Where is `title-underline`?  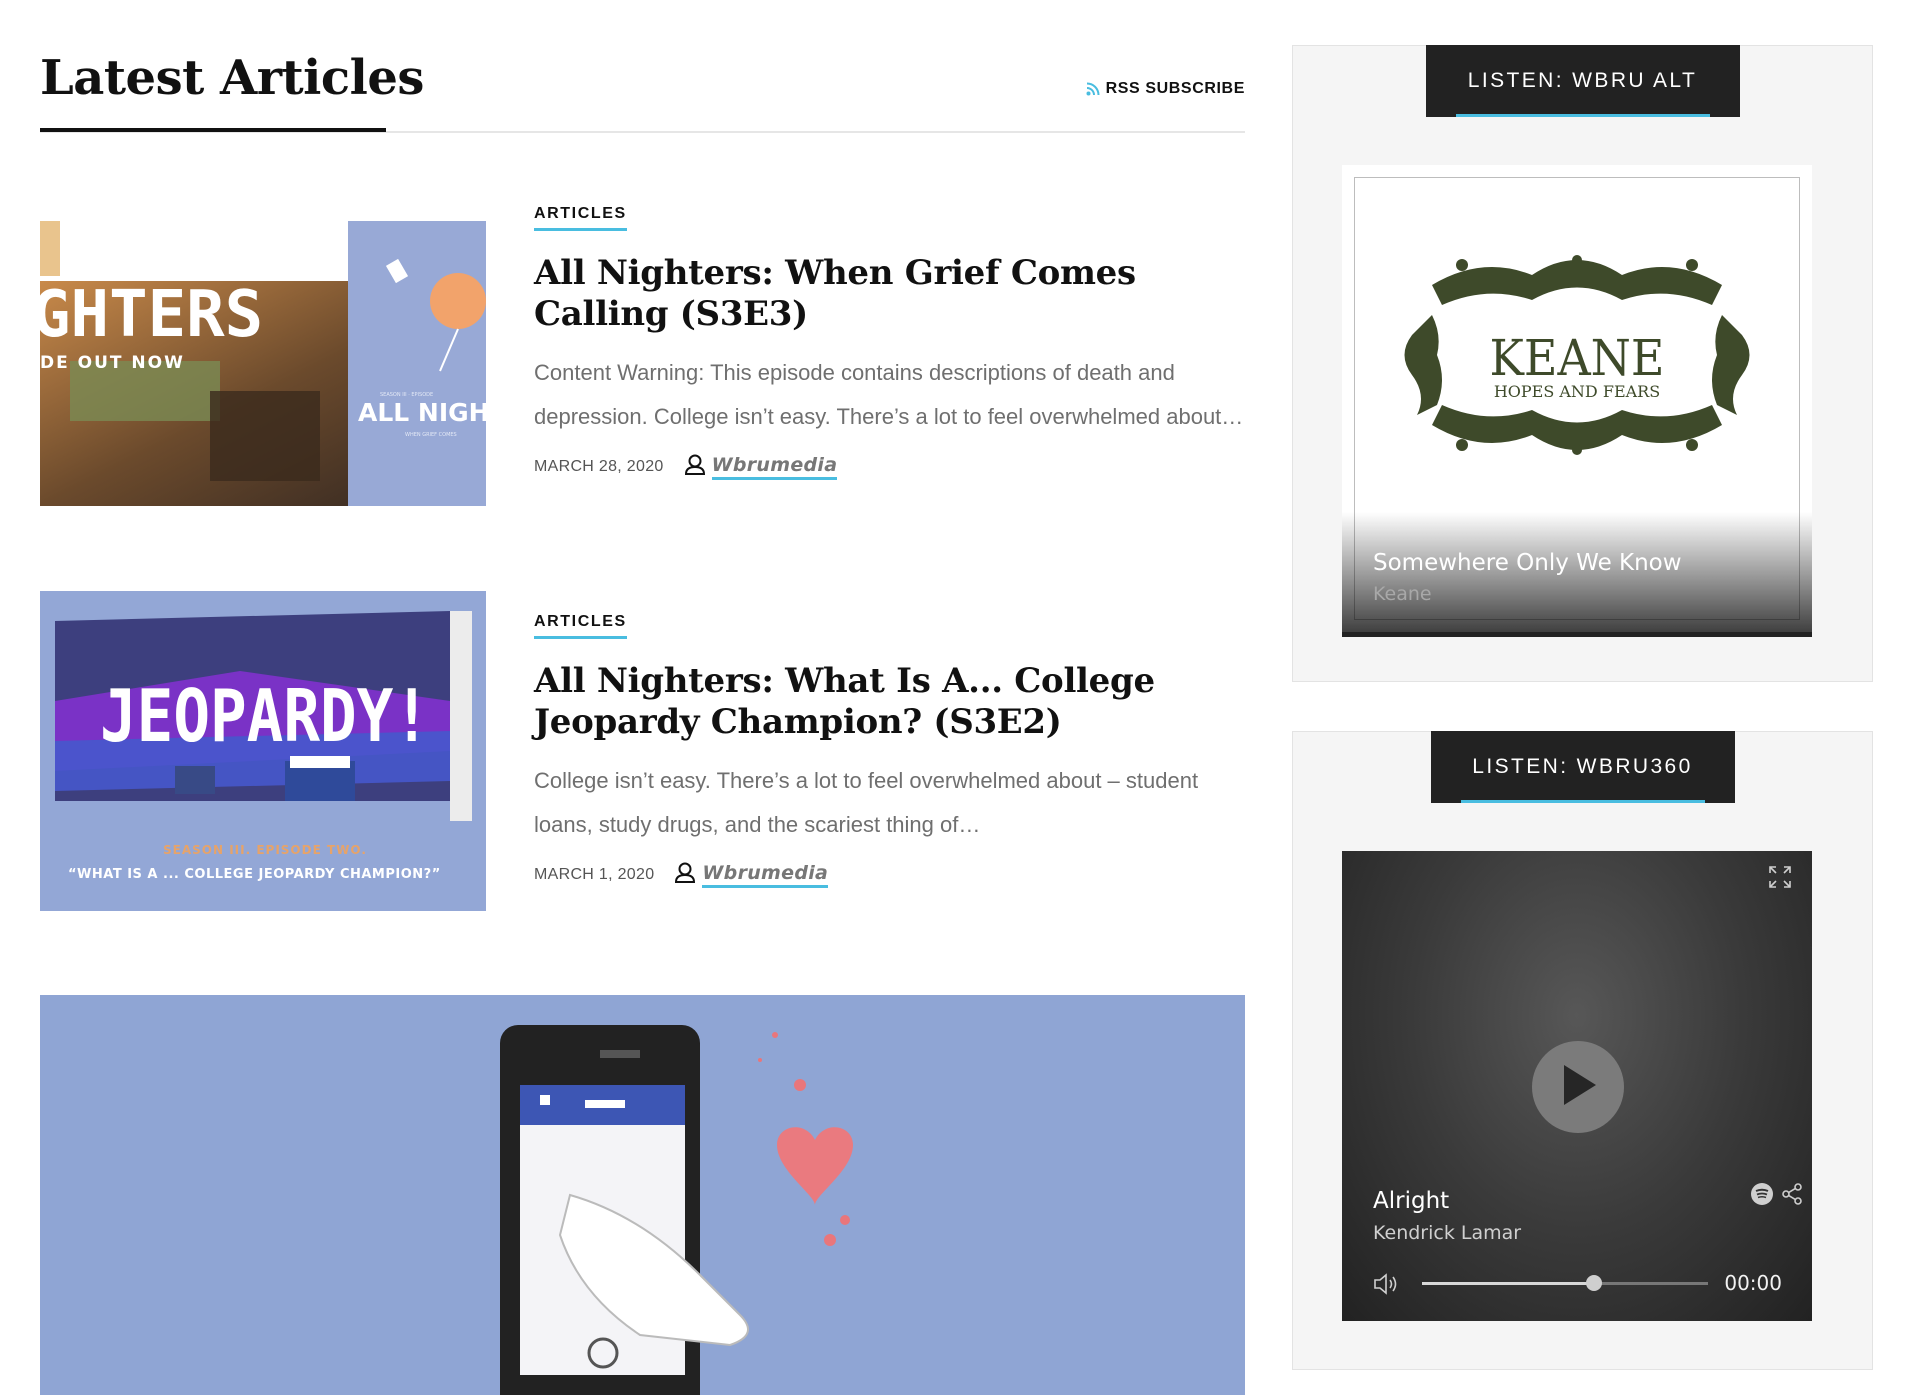
title-underline is located at coordinates (213, 130).